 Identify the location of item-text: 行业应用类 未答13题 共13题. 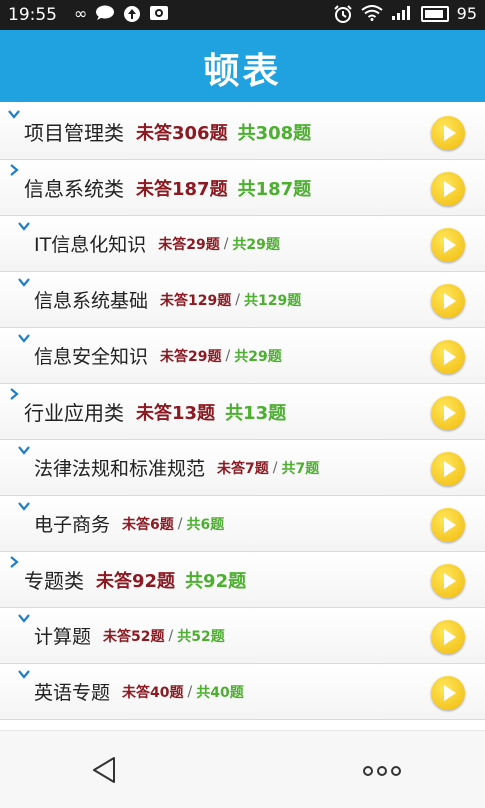
(155, 411).